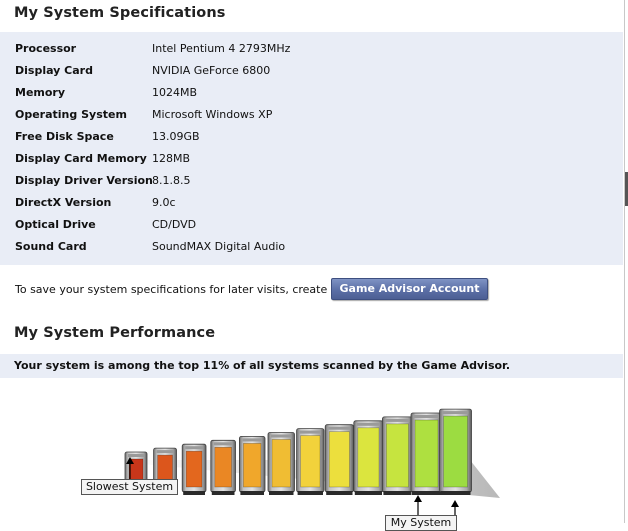 This screenshot has height=531, width=628. I want to click on spec-row-display-driver-version: Display Driver Version 8.1.8.5, so click(311, 181).